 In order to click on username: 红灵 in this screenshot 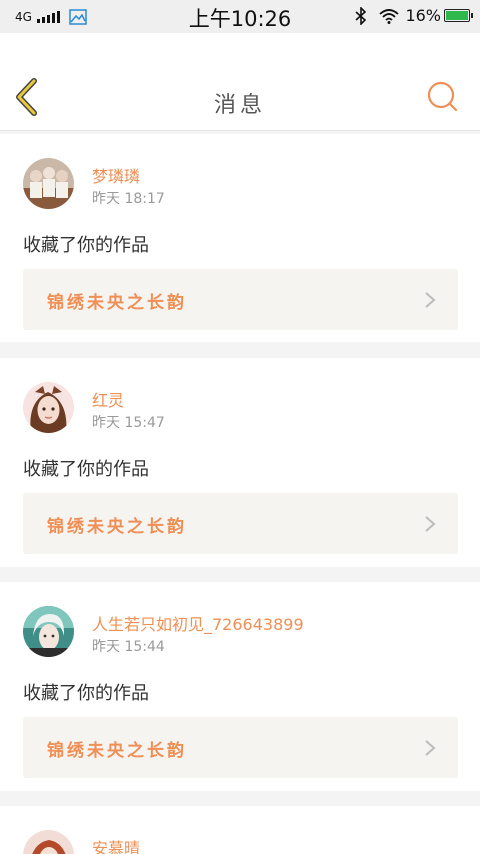, I will do `click(108, 399)`.